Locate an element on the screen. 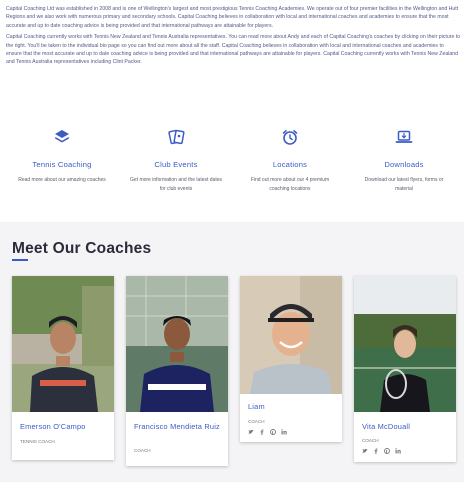 This screenshot has height=482, width=464. feature-title: Club Events is located at coordinates (176, 164).